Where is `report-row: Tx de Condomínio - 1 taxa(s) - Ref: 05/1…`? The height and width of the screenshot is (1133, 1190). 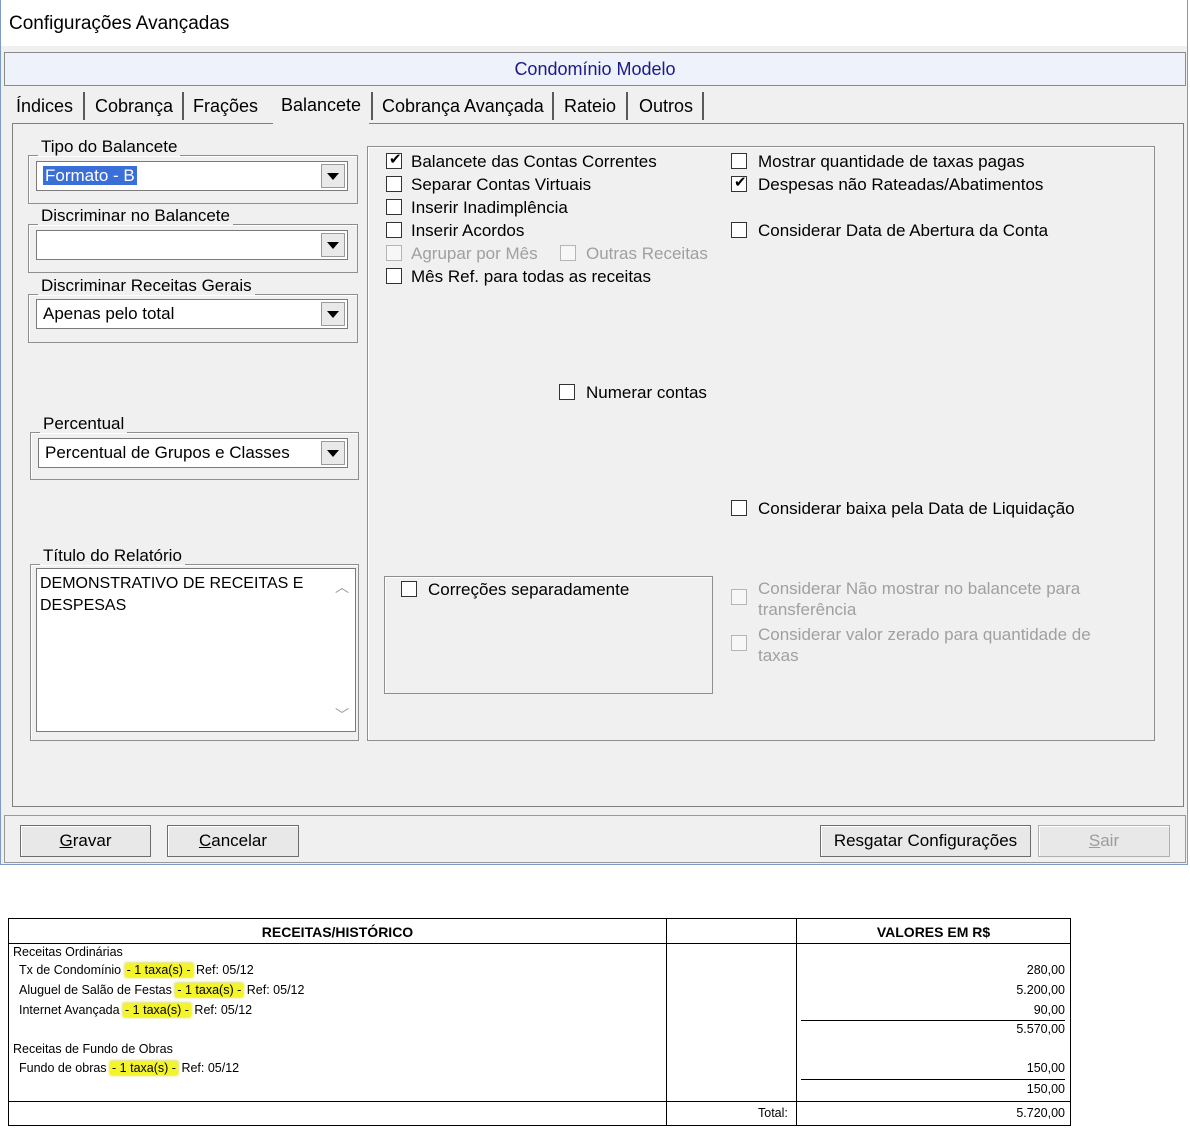 report-row: Tx de Condomínio - 1 taxa(s) - Ref: 05/1… is located at coordinates (136, 970).